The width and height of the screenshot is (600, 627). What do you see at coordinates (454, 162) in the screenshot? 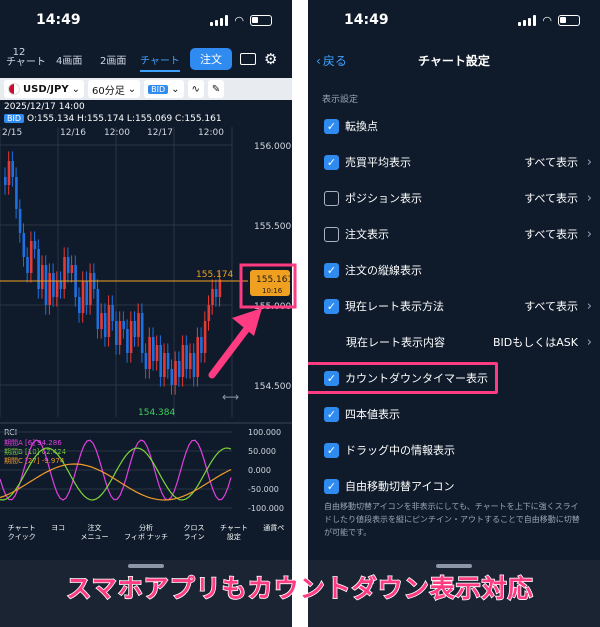
I see `settings-row: 売買平均表示 すべて表示 ›` at bounding box center [454, 162].